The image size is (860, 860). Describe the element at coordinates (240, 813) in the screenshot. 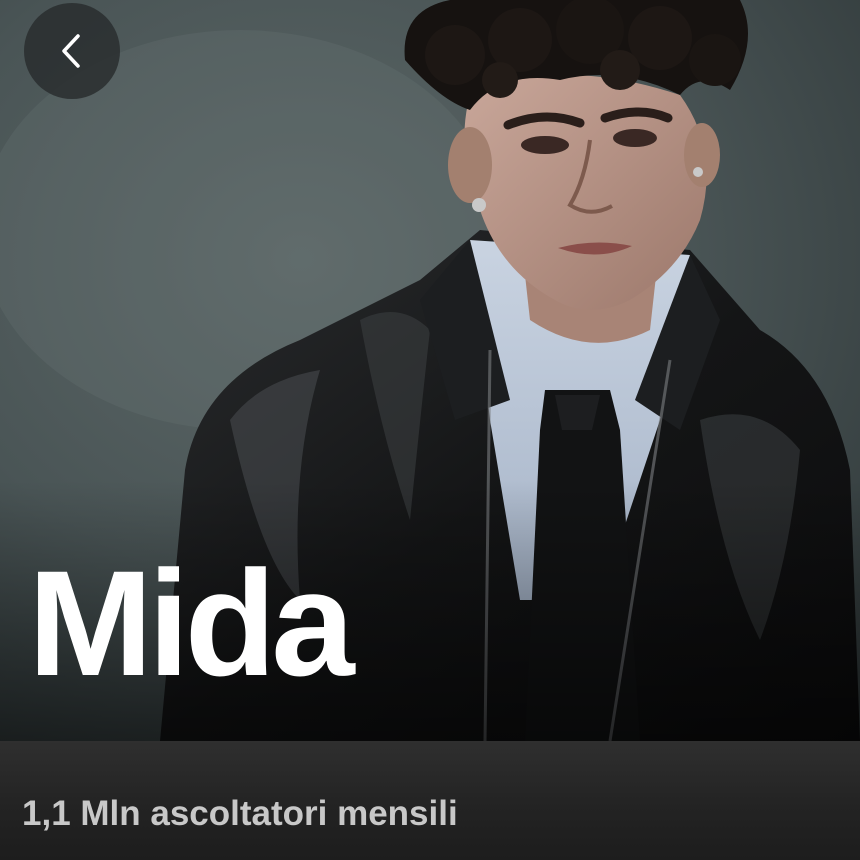

I see `monthly-listeners: 1,1 Mln ascoltatori mensili` at that location.